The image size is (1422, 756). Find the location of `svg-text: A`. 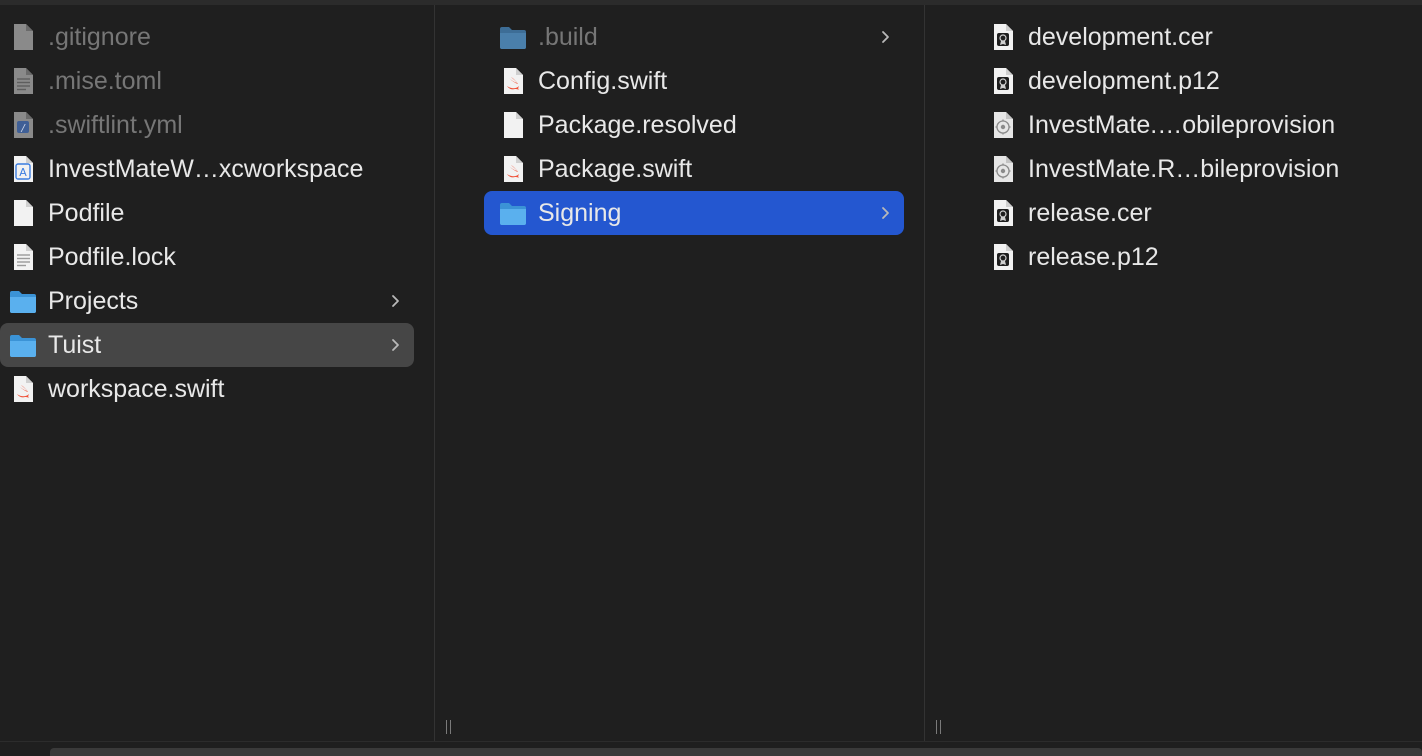

svg-text: A is located at coordinates (23, 172).